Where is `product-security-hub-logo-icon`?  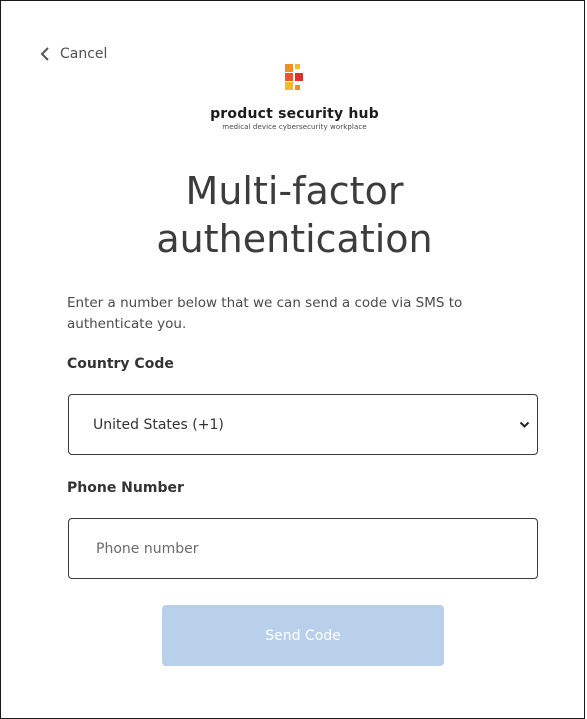
product-security-hub-logo-icon is located at coordinates (293, 77).